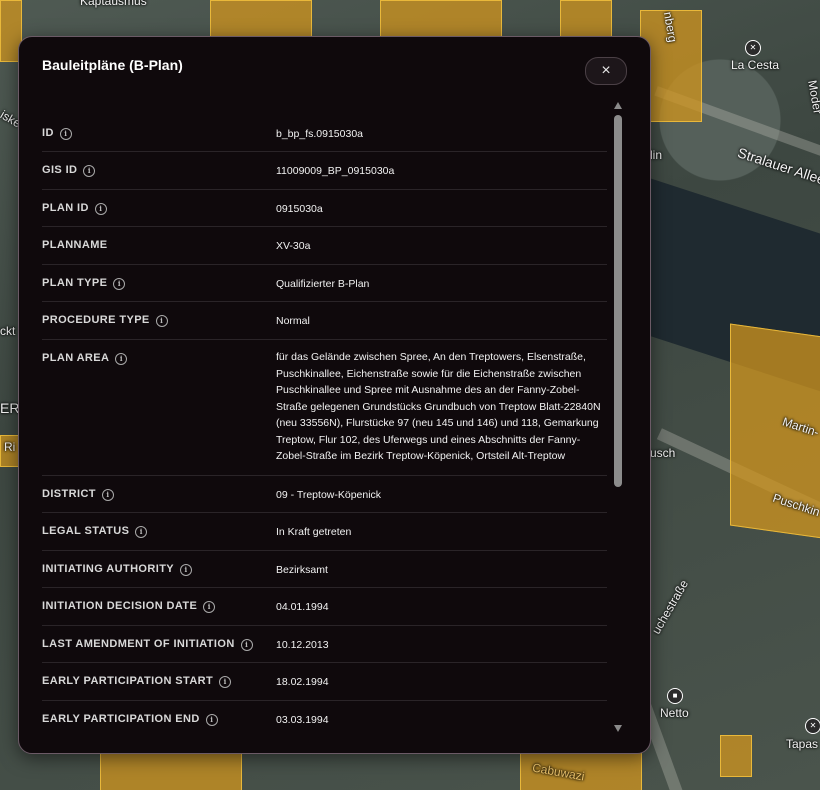  Describe the element at coordinates (675, 696) in the screenshot. I see `shopping-icon: ■` at that location.